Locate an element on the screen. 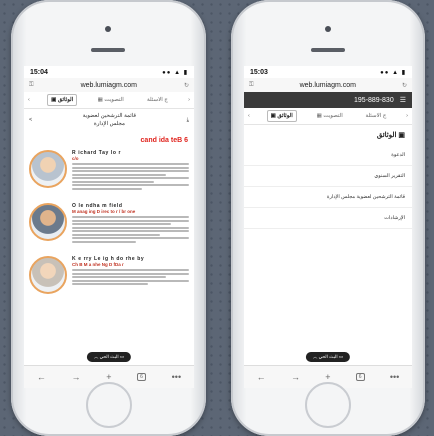 The image size is (434, 436). document-title-line1: قائمة الترشحين لعضوية is located at coordinates (109, 116).